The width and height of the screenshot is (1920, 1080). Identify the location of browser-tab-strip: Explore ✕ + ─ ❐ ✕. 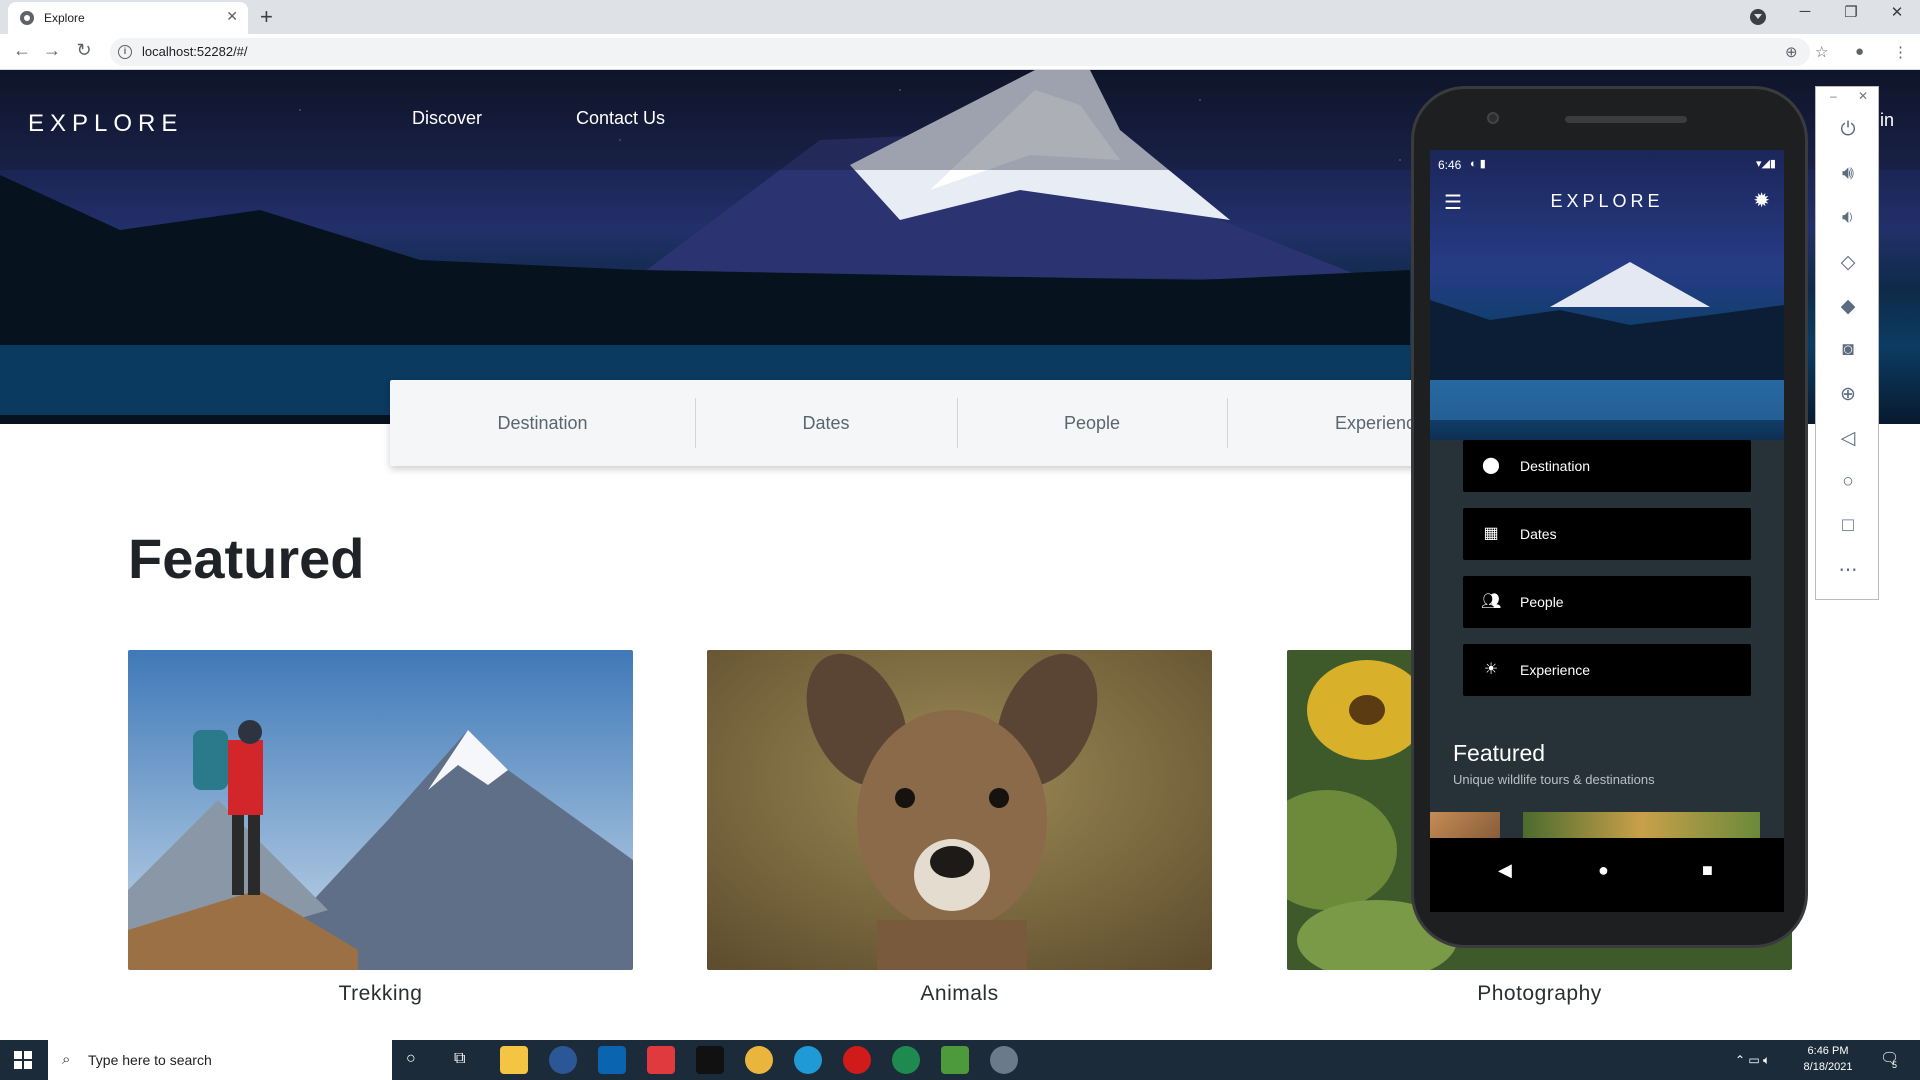
(960, 17).